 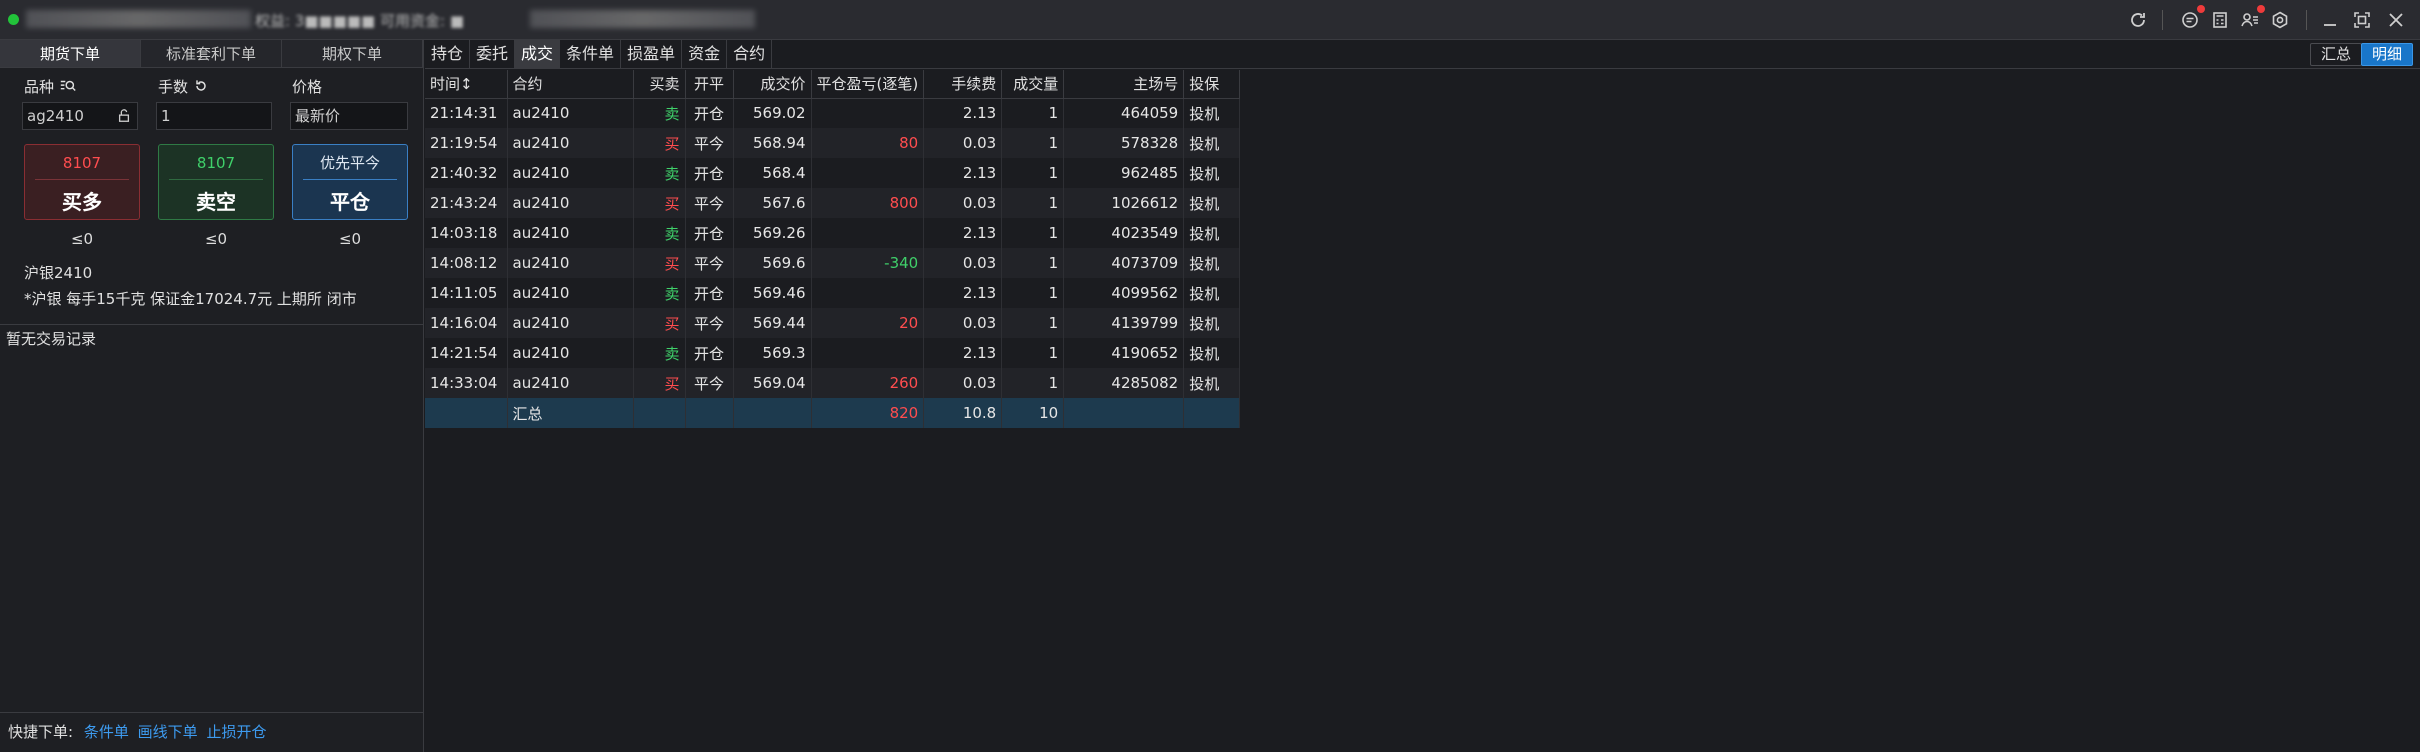 I want to click on summary-cell-6: 10.8, so click(x=963, y=413).